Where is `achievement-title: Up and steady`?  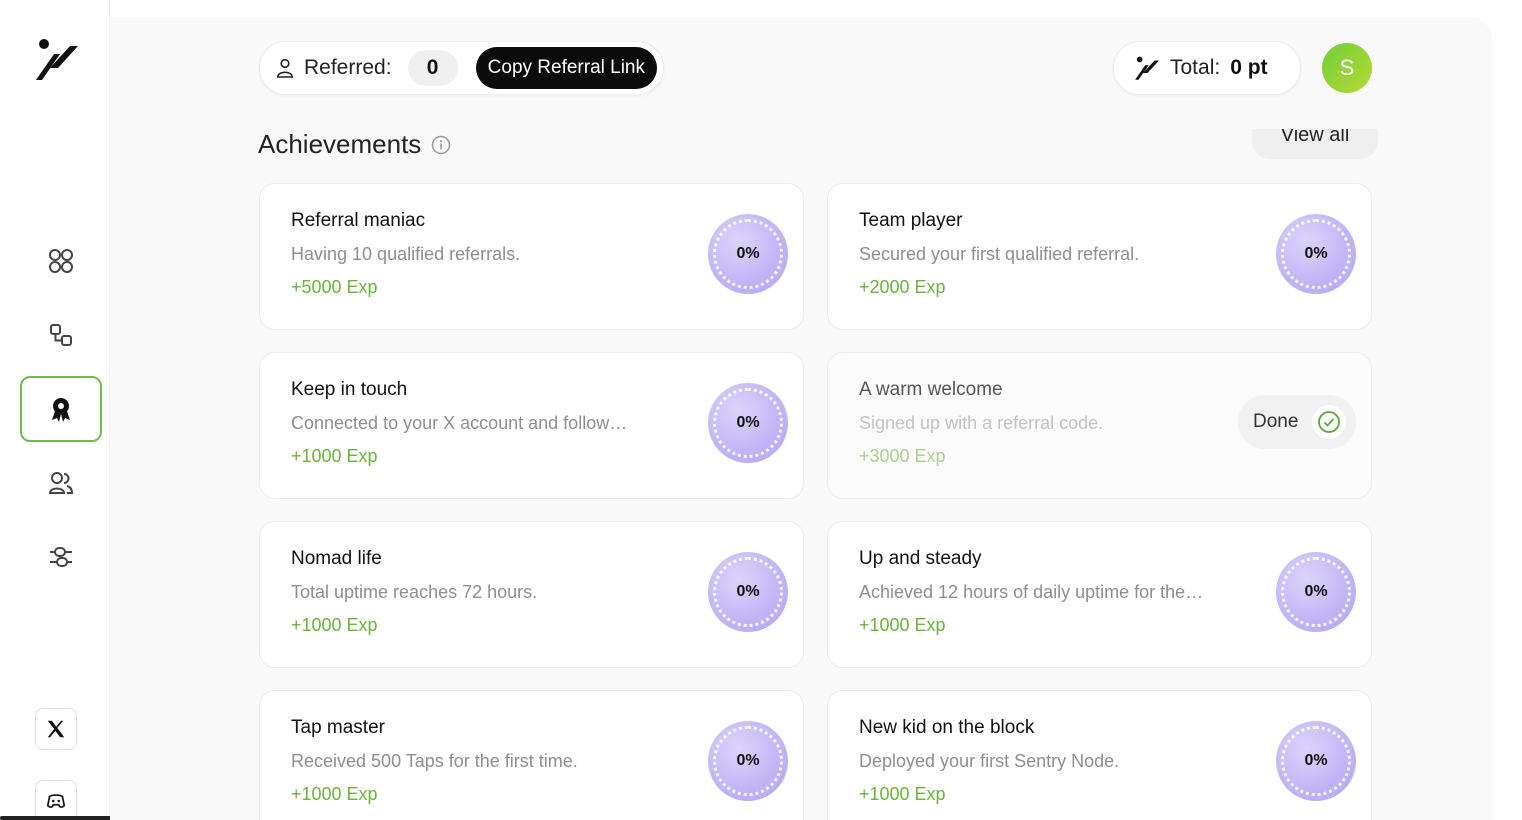 achievement-title: Up and steady is located at coordinates (920, 558).